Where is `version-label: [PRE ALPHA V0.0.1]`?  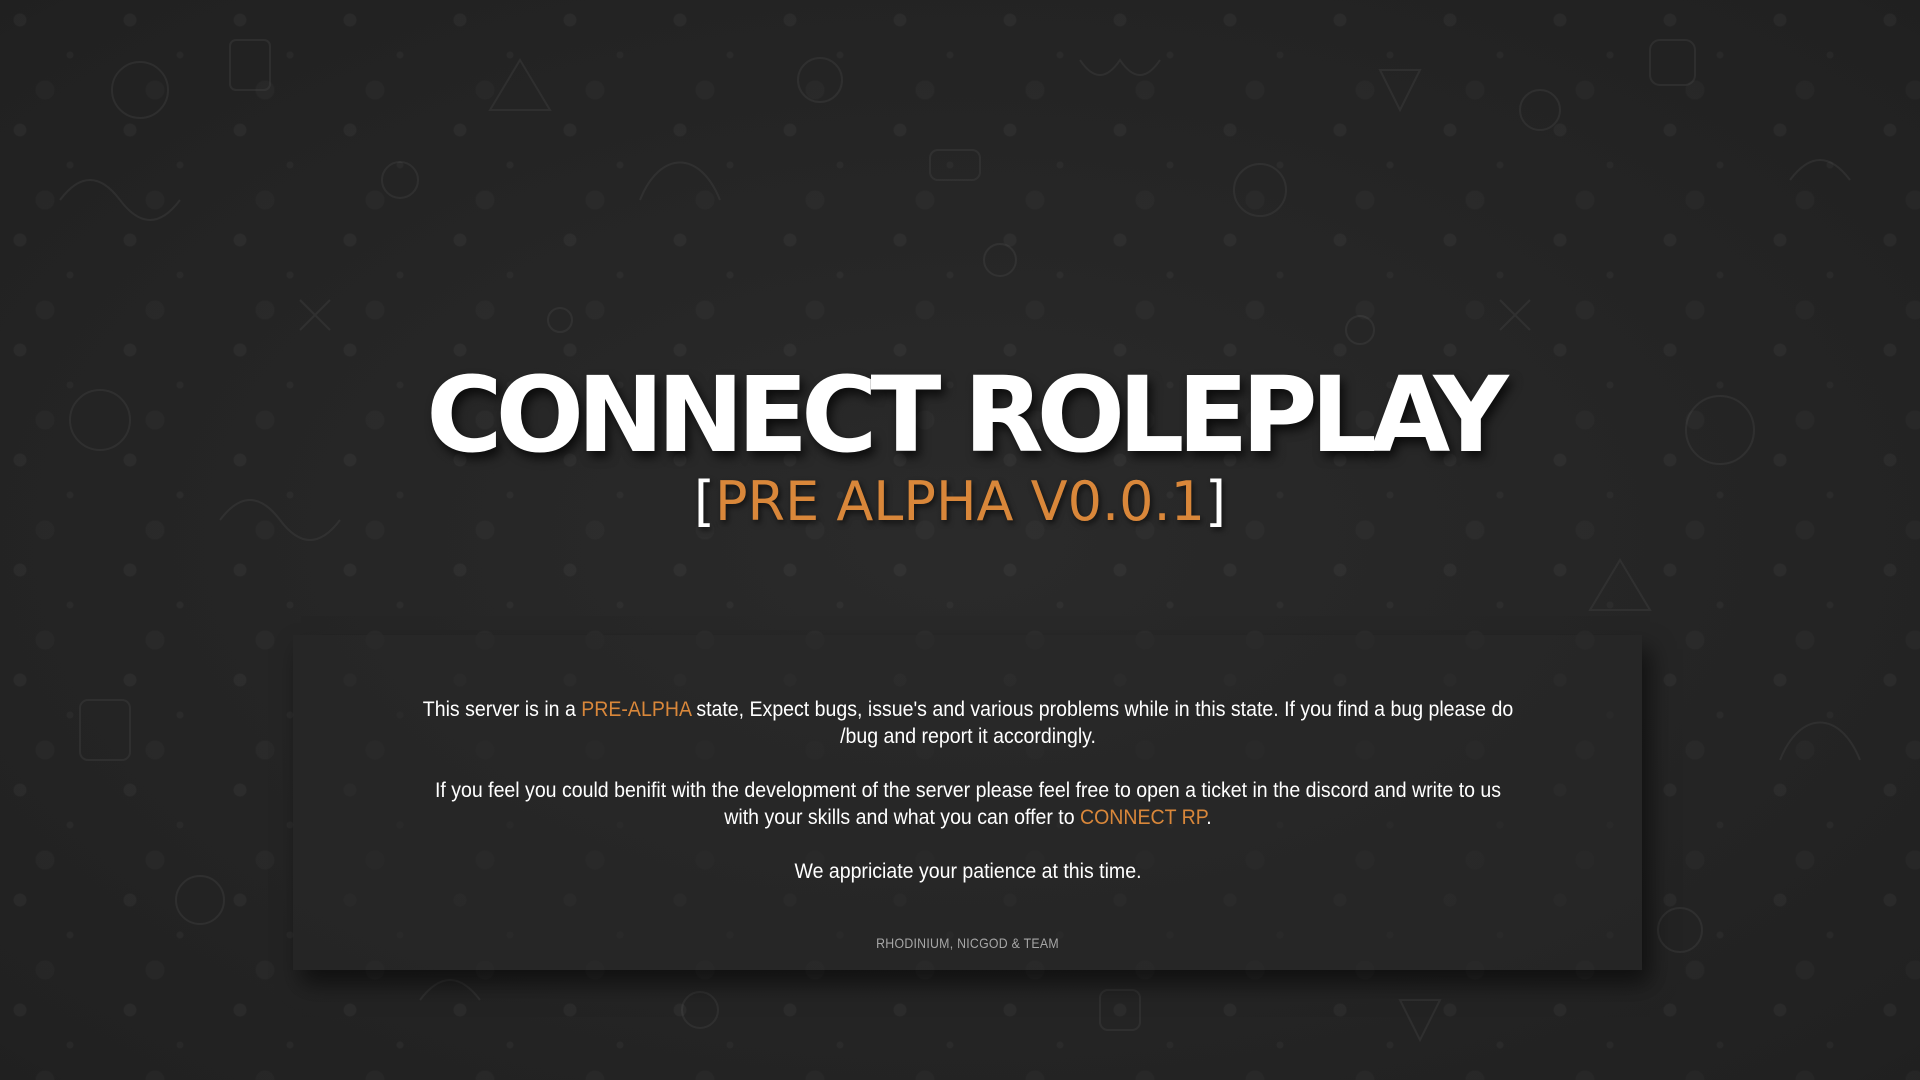
version-label: [PRE ALPHA V0.0.1] is located at coordinates (960, 502).